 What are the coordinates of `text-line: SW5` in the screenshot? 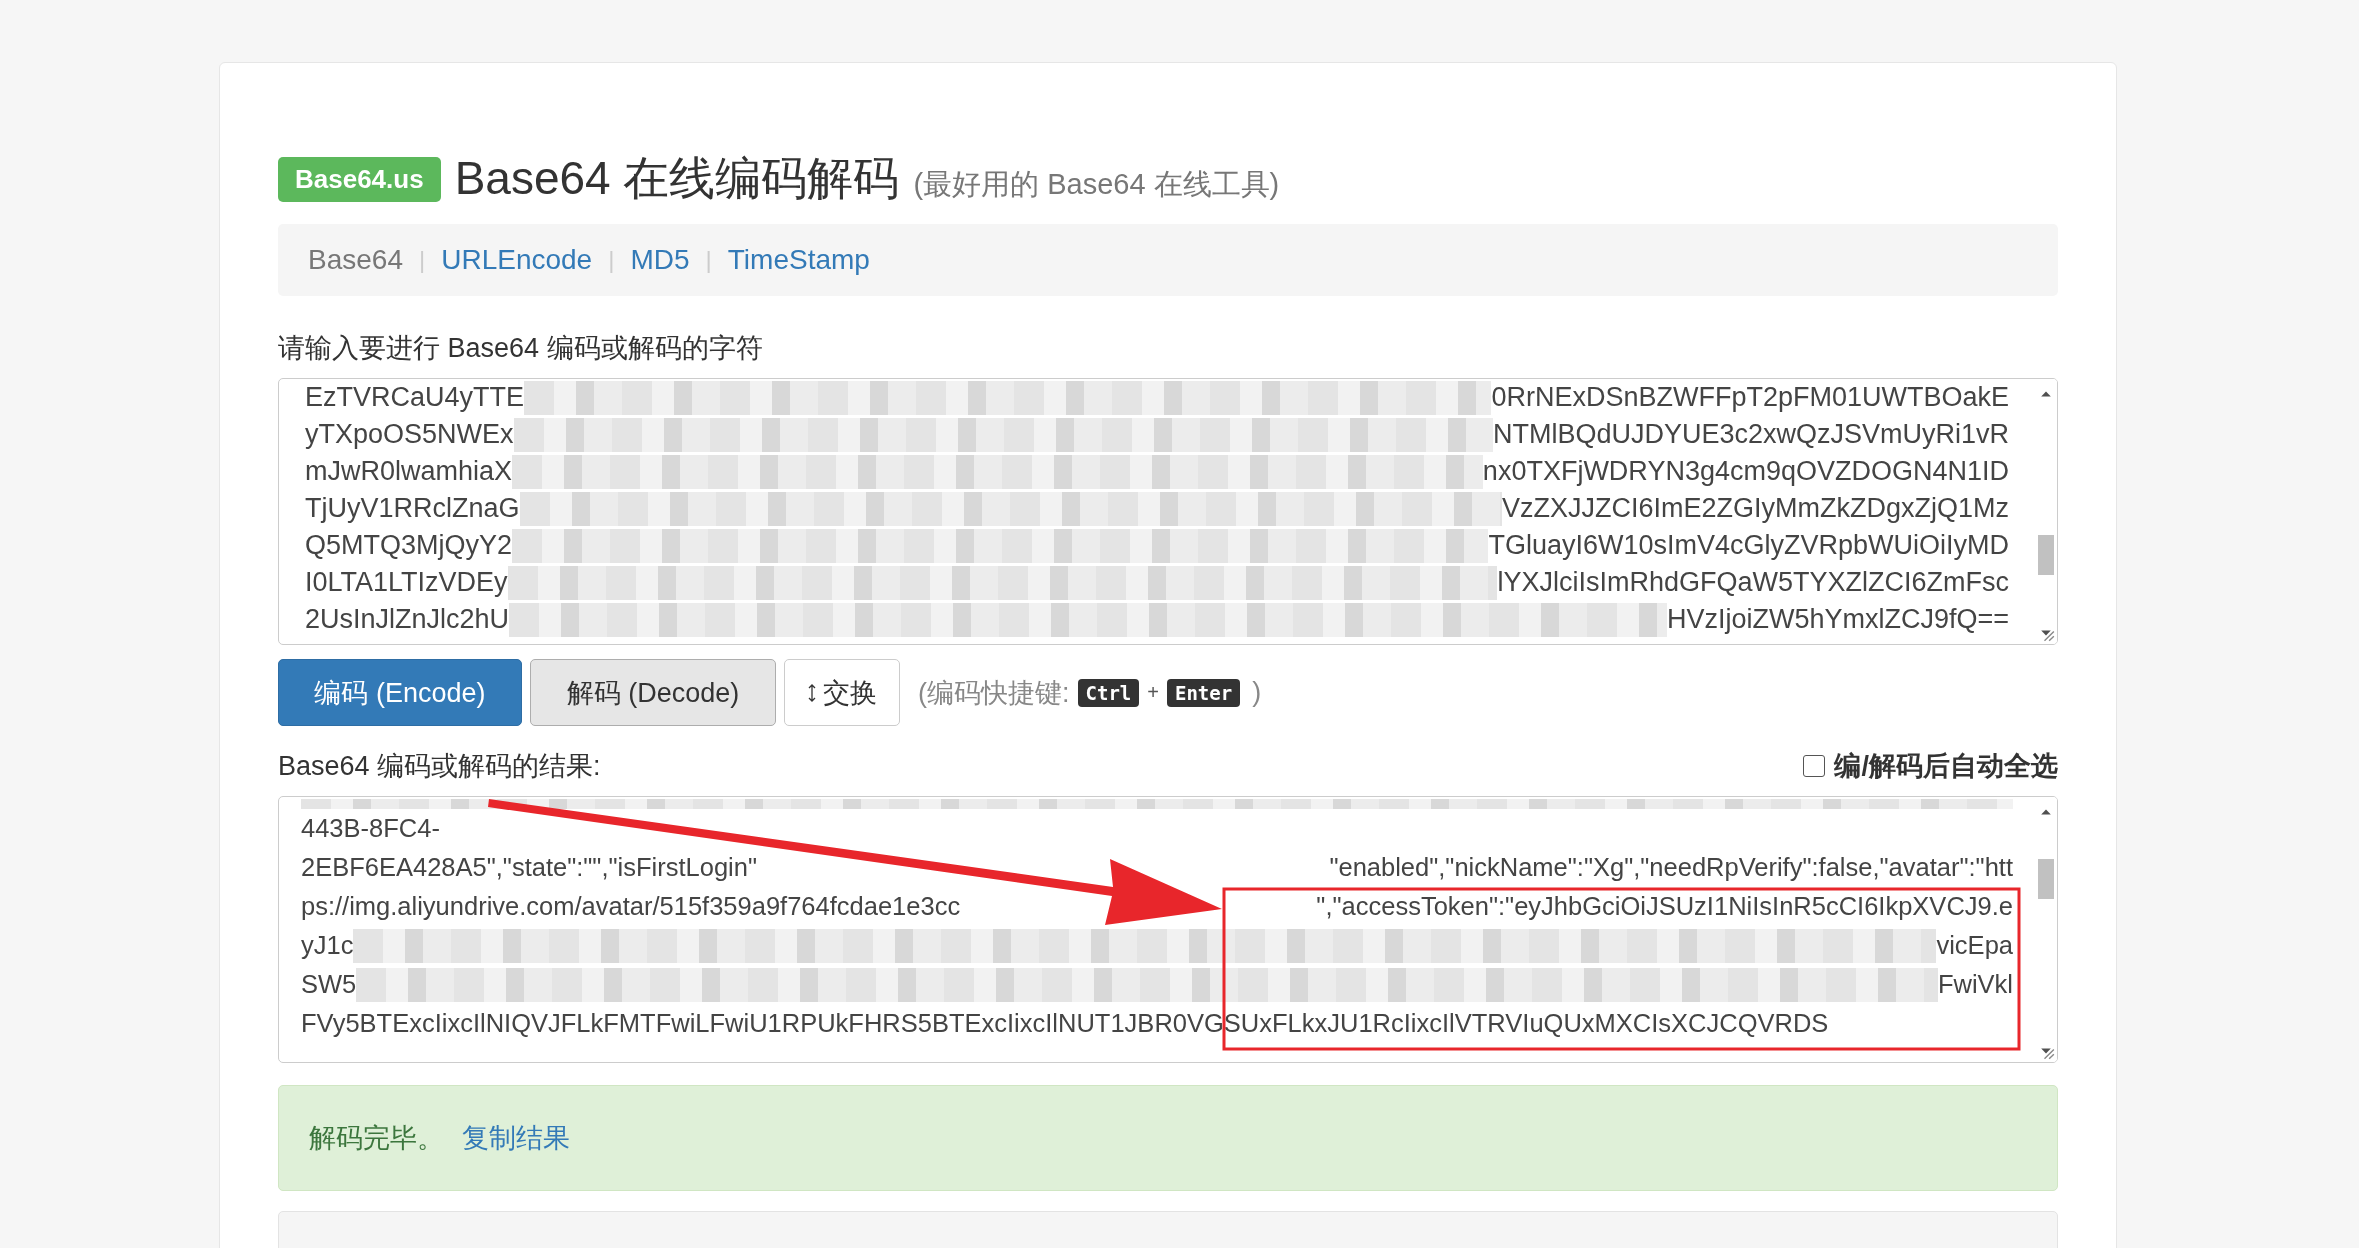 It's located at (329, 984).